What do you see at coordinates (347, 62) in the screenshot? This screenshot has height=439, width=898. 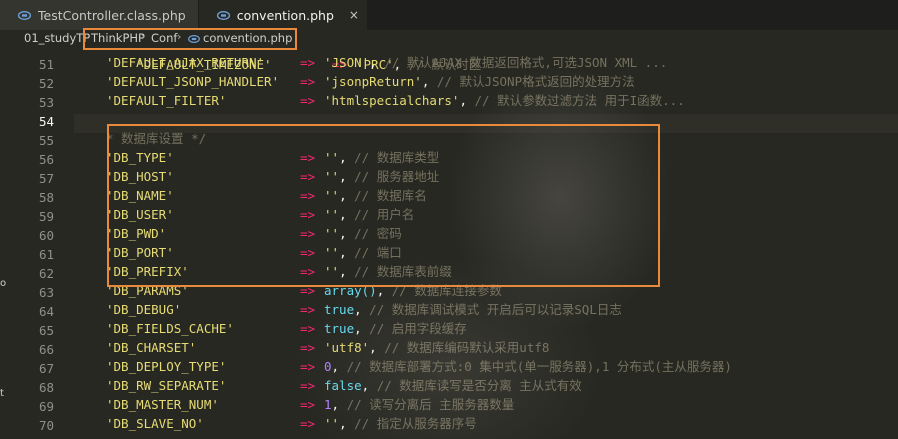 I see `config-value: 'JSON'` at bounding box center [347, 62].